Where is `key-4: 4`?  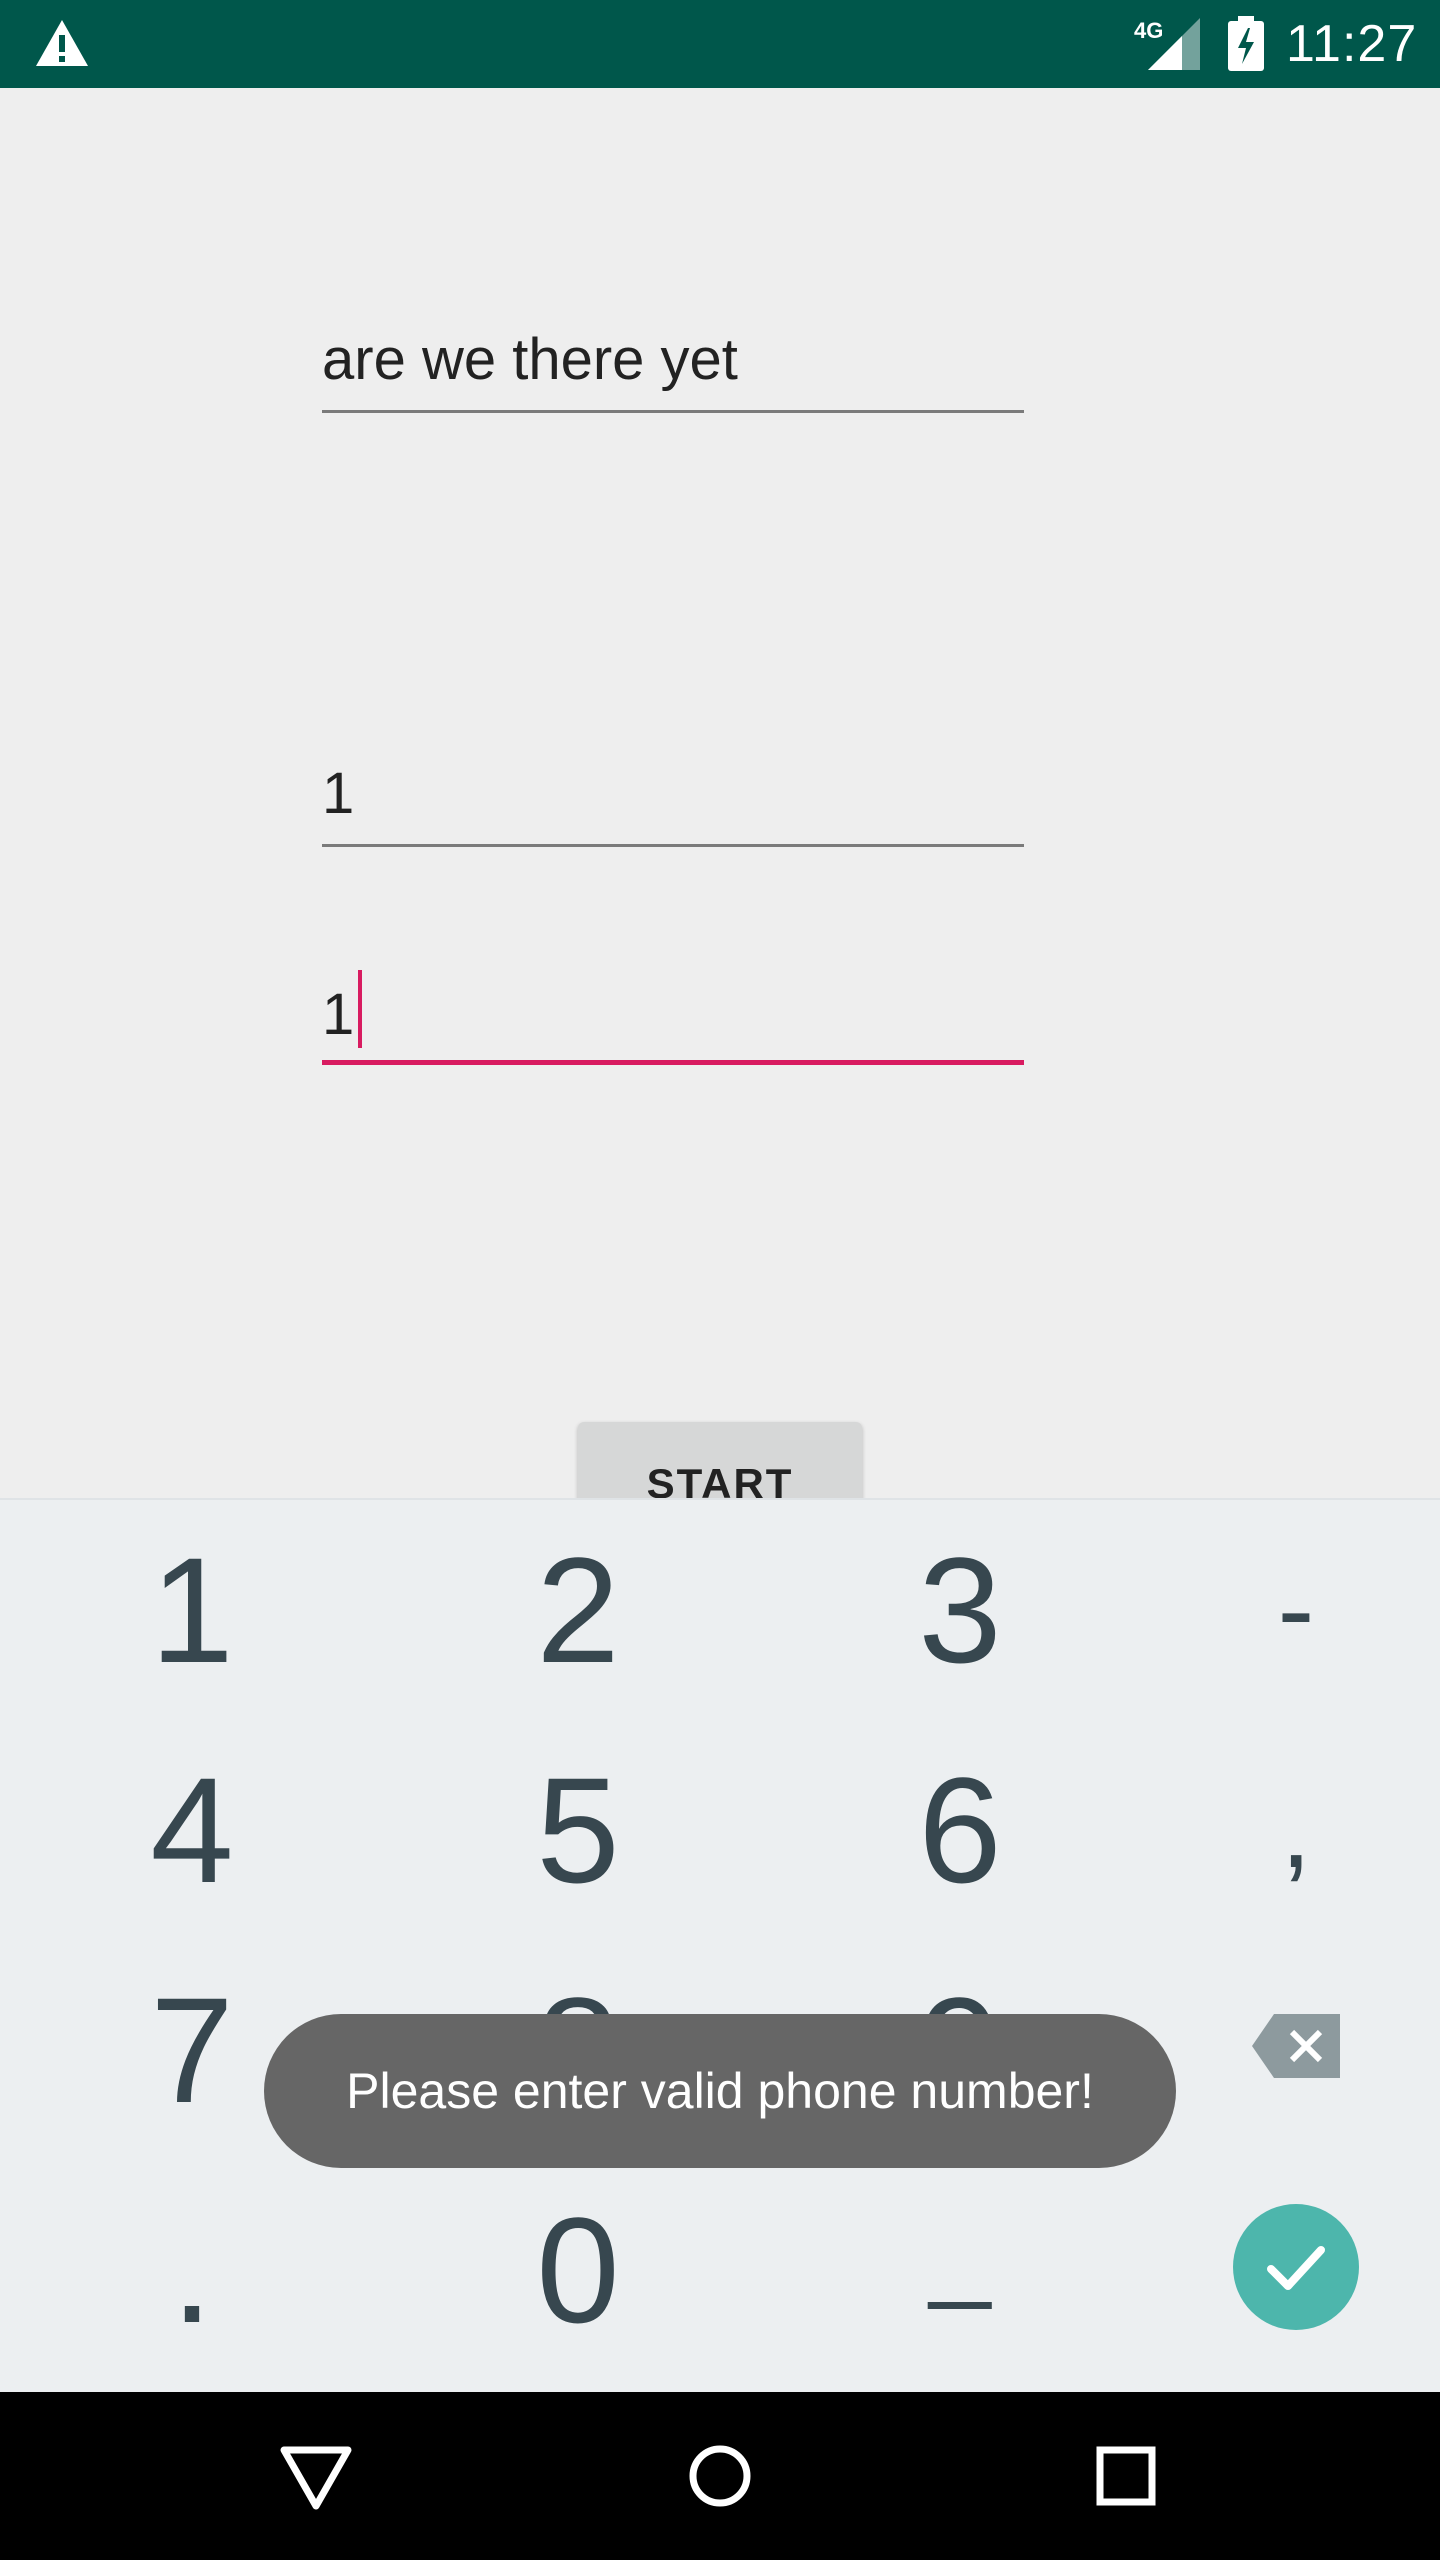 key-4: 4 is located at coordinates (192, 1830).